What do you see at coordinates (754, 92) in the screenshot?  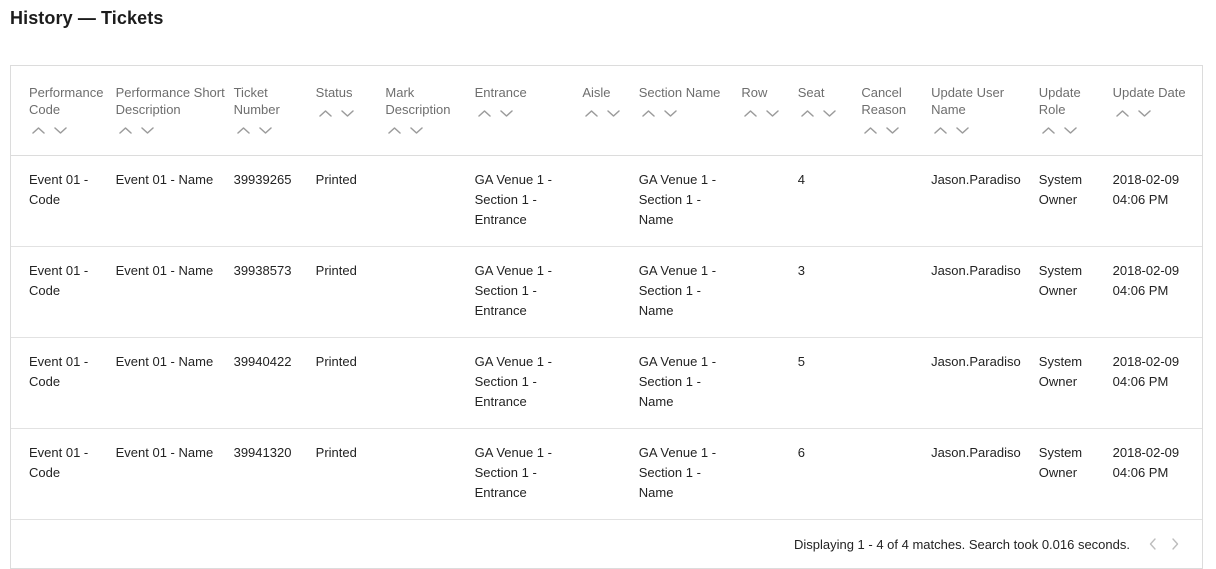 I see `column-header-label: Row` at bounding box center [754, 92].